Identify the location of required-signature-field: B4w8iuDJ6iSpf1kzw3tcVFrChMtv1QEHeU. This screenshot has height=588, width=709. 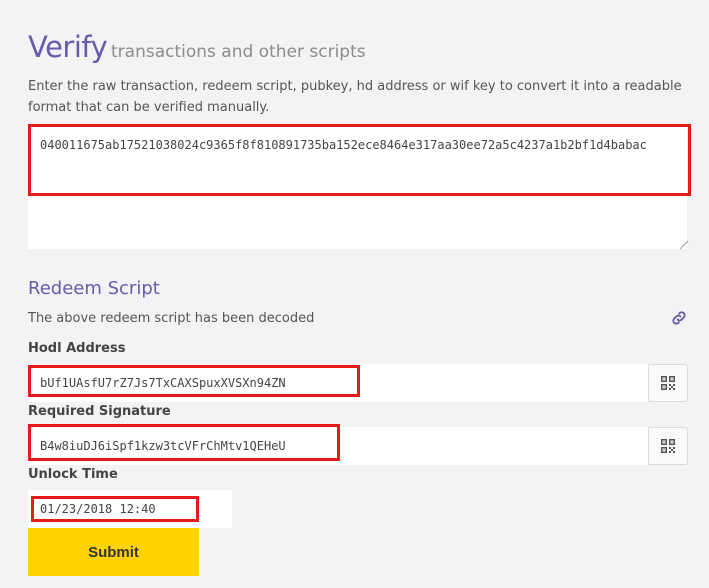
(338, 446).